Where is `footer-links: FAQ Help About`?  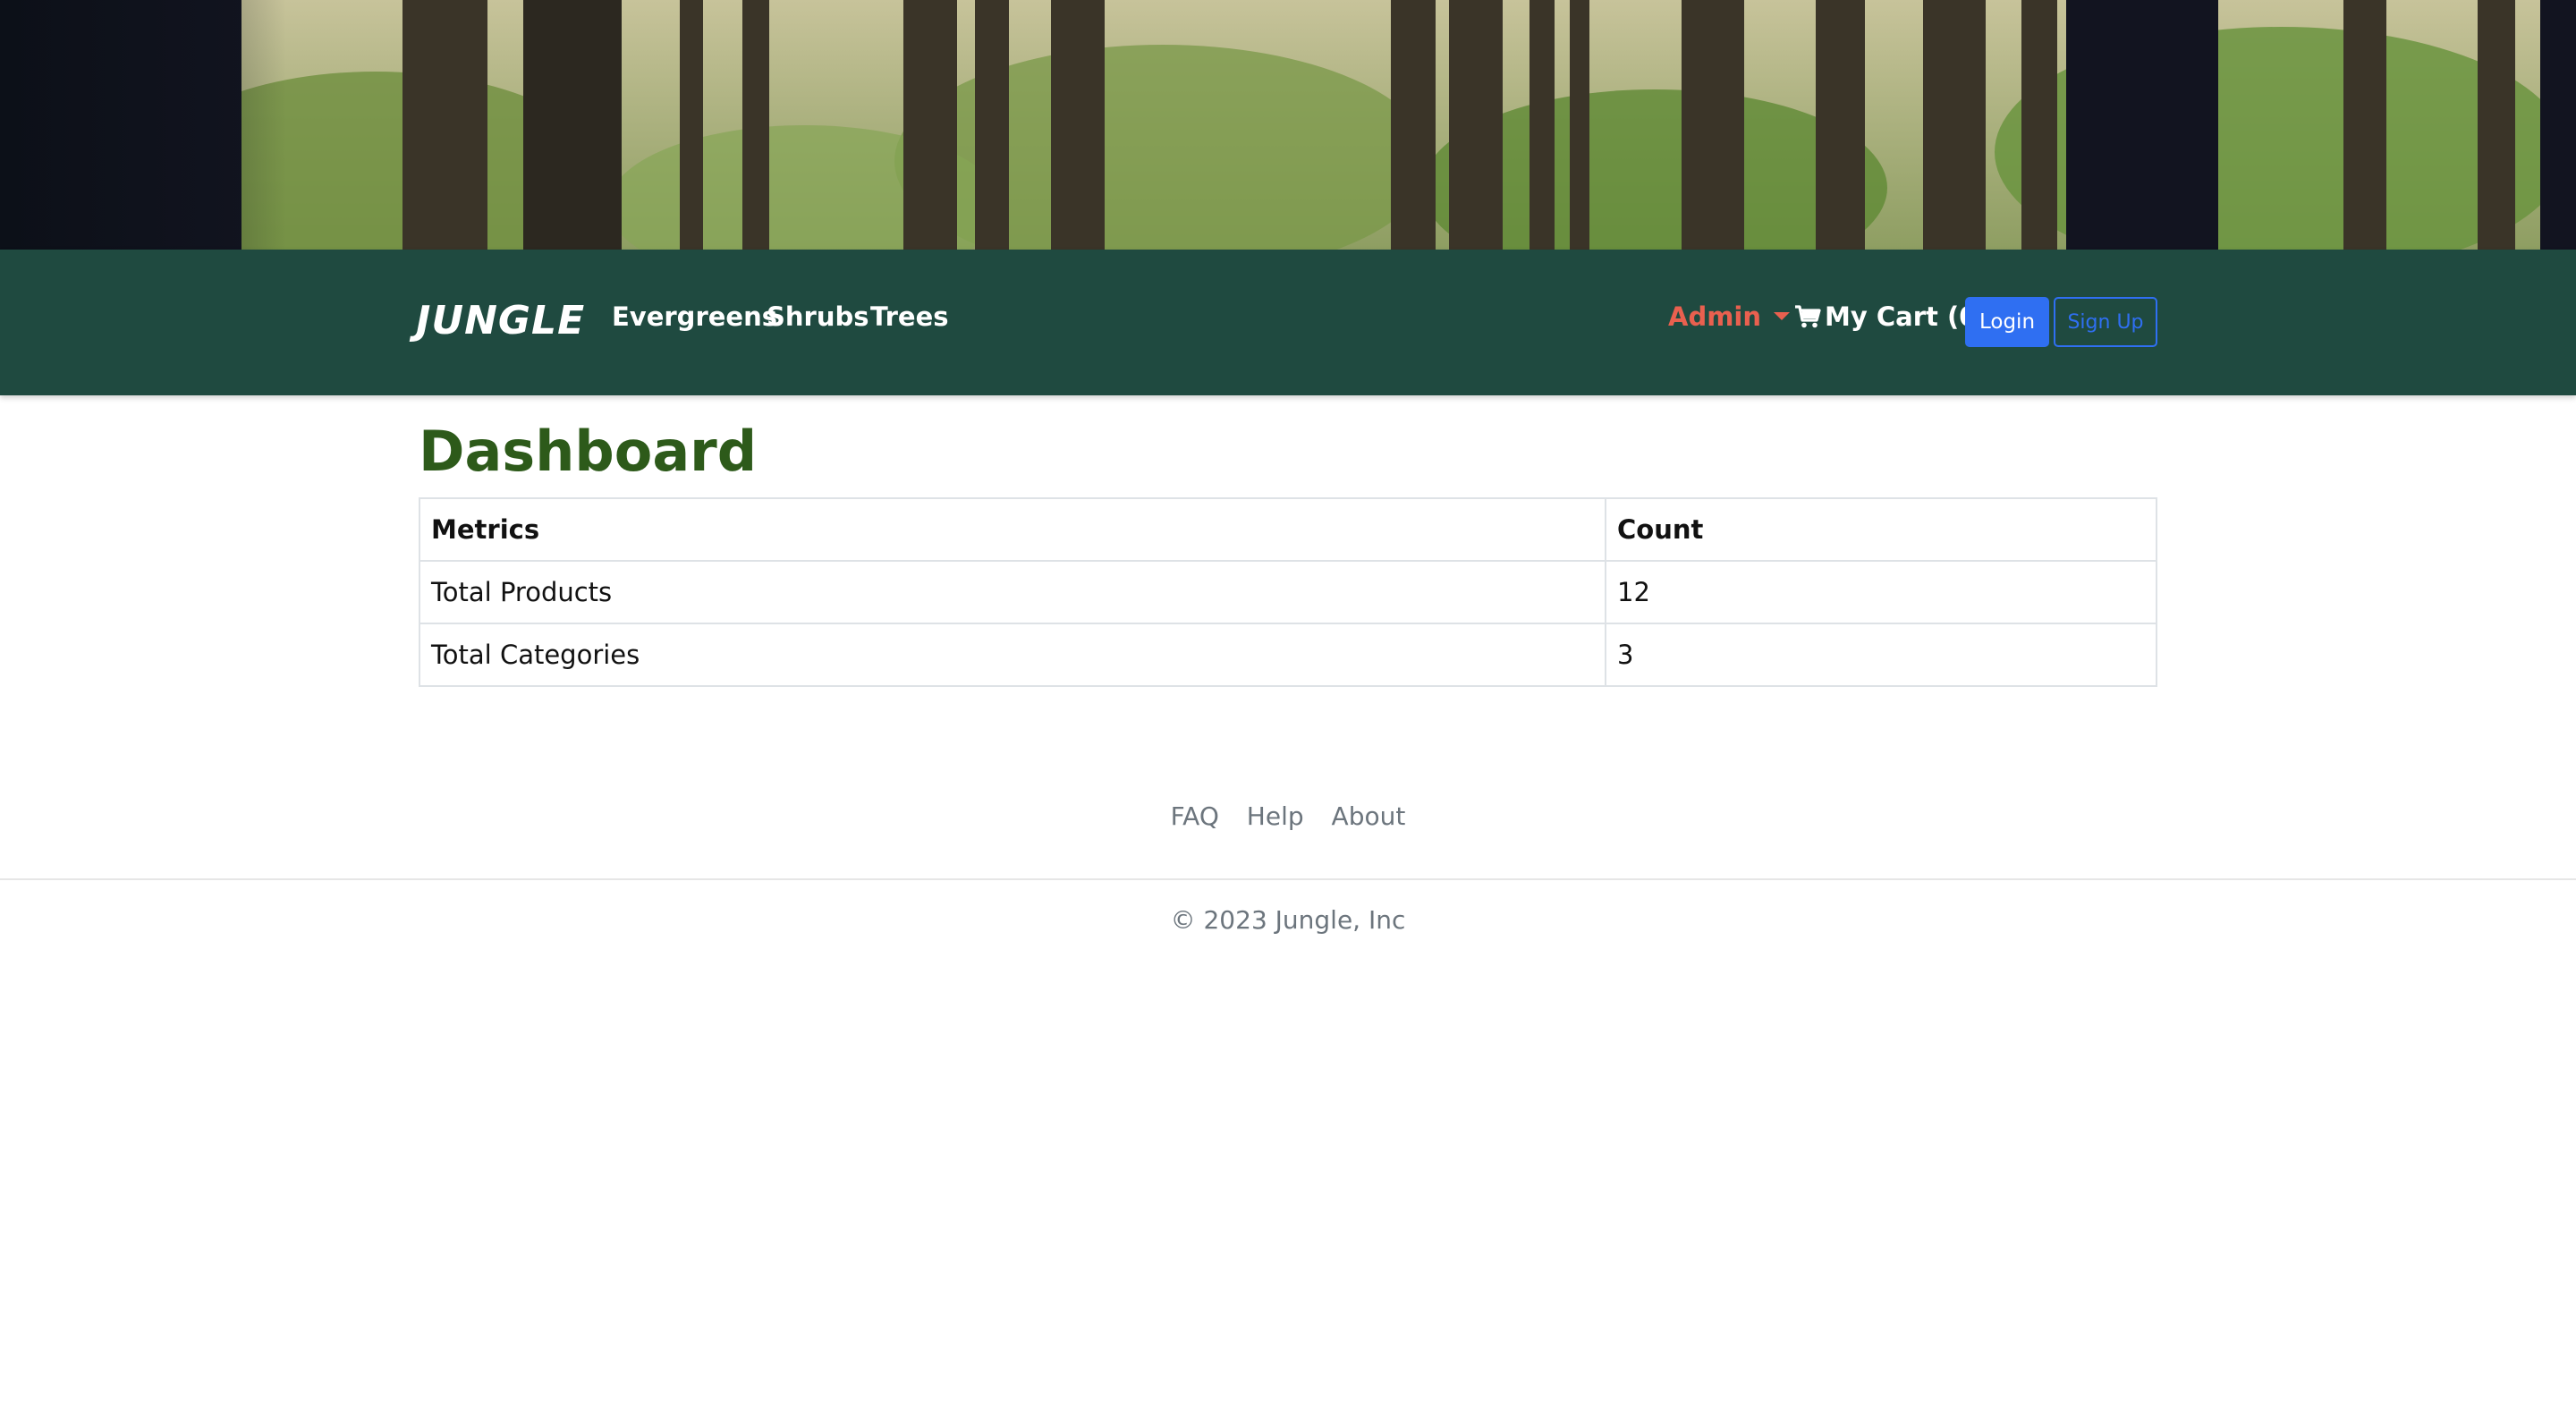
footer-links: FAQ Help About is located at coordinates (1288, 816).